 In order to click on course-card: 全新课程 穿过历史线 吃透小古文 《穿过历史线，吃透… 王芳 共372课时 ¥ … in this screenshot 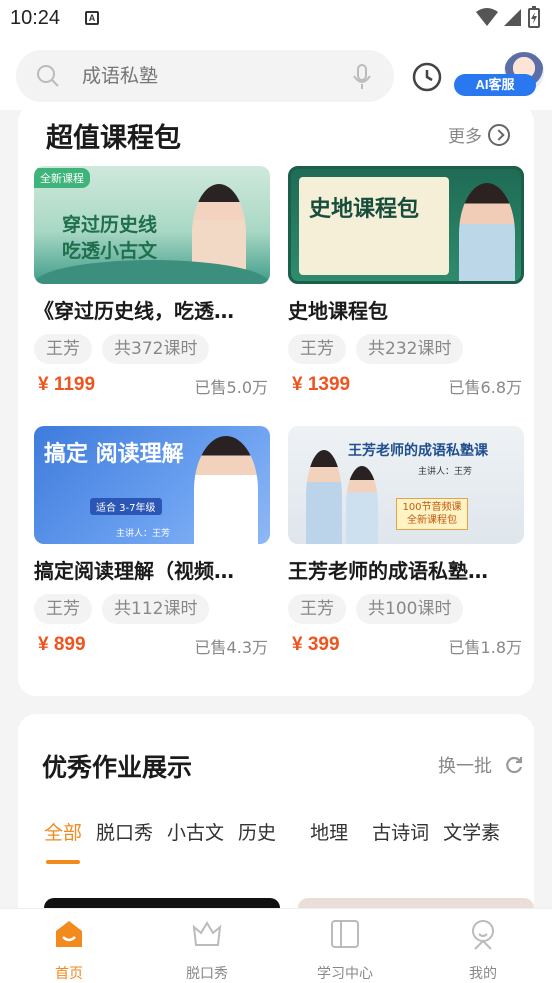, I will do `click(152, 283)`.